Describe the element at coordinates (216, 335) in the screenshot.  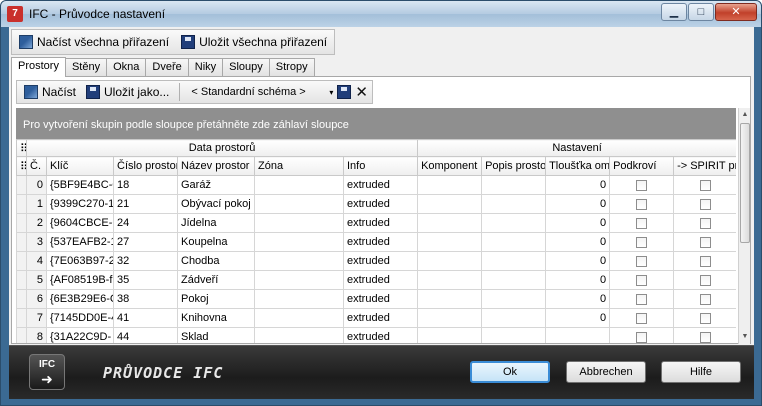
I see `cell-name: Sklad` at that location.